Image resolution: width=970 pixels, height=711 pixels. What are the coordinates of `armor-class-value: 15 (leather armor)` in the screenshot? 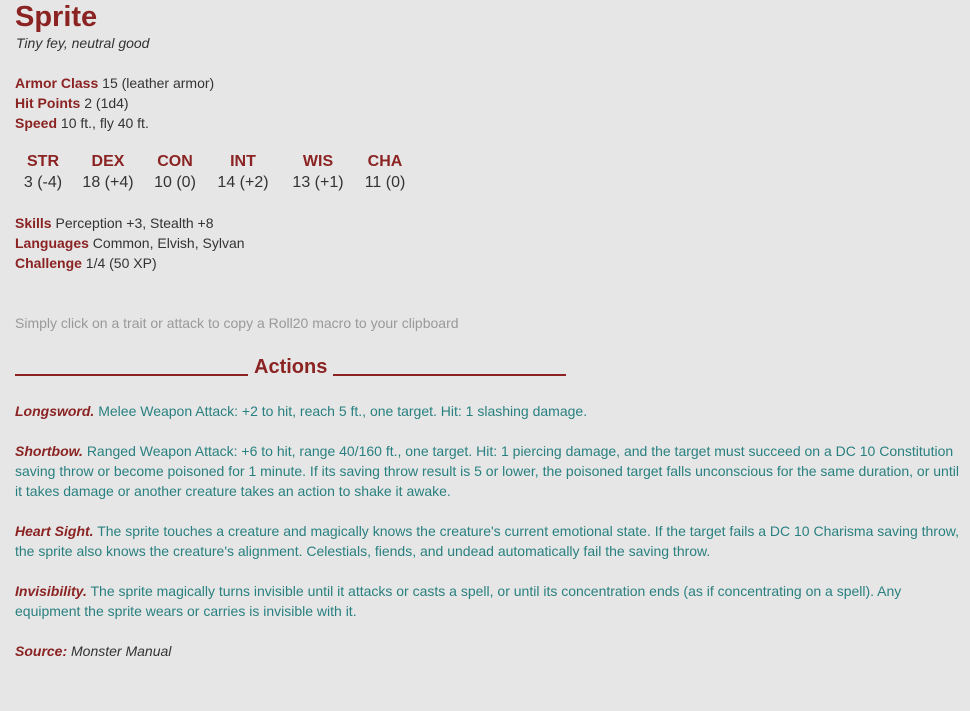 It's located at (158, 83).